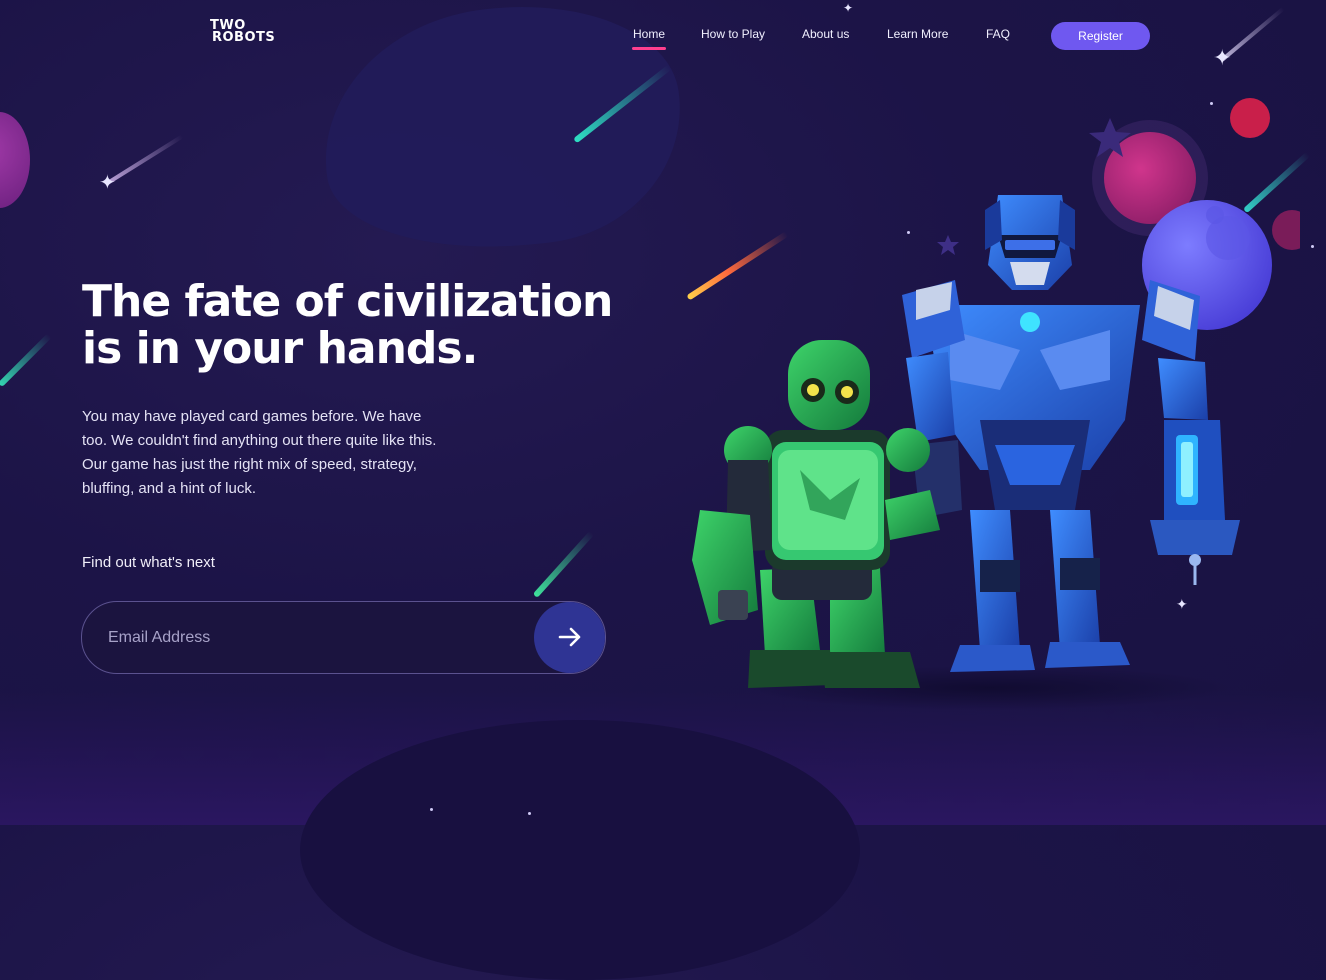 The image size is (1326, 980). I want to click on planet-decoration, so click(15, 160).